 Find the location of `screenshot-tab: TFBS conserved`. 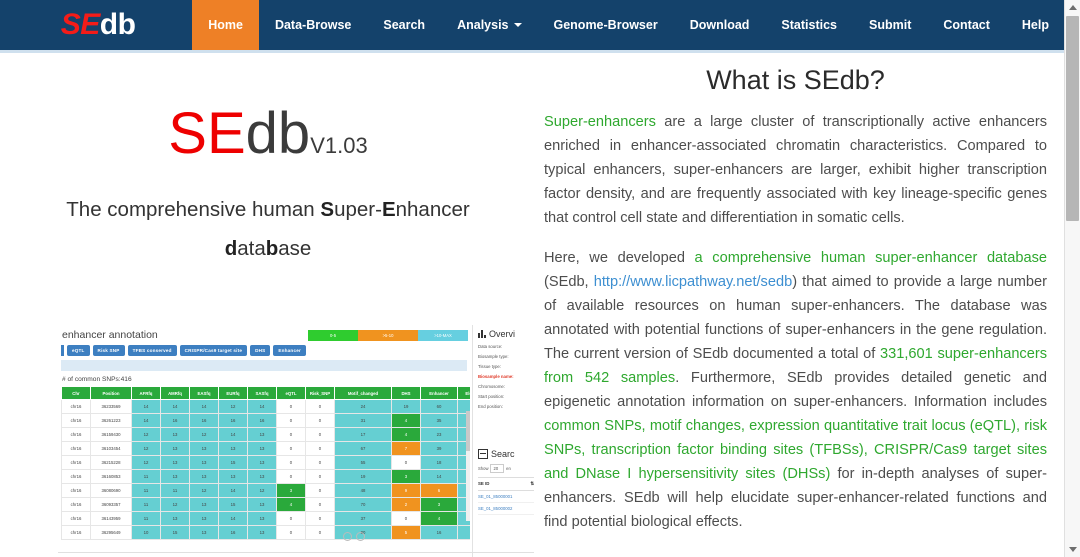

screenshot-tab: TFBS conserved is located at coordinates (152, 350).